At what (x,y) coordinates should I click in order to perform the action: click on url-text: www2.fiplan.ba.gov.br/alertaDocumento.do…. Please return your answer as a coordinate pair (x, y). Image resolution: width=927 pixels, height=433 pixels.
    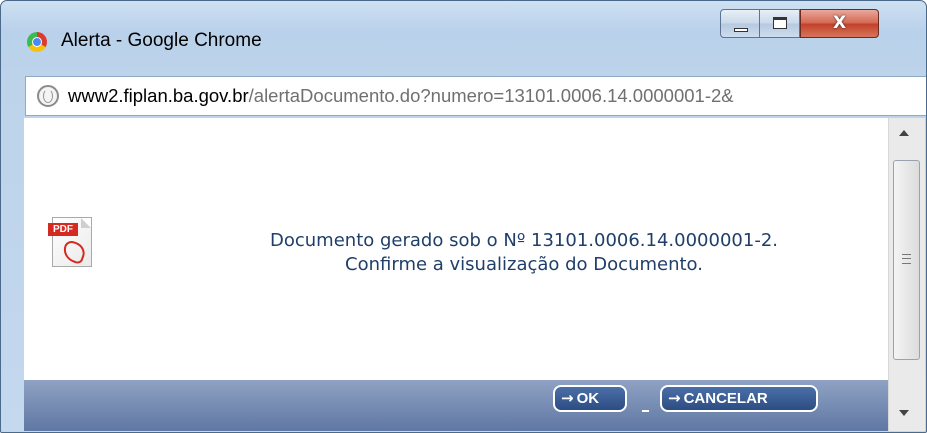
    Looking at the image, I should click on (401, 96).